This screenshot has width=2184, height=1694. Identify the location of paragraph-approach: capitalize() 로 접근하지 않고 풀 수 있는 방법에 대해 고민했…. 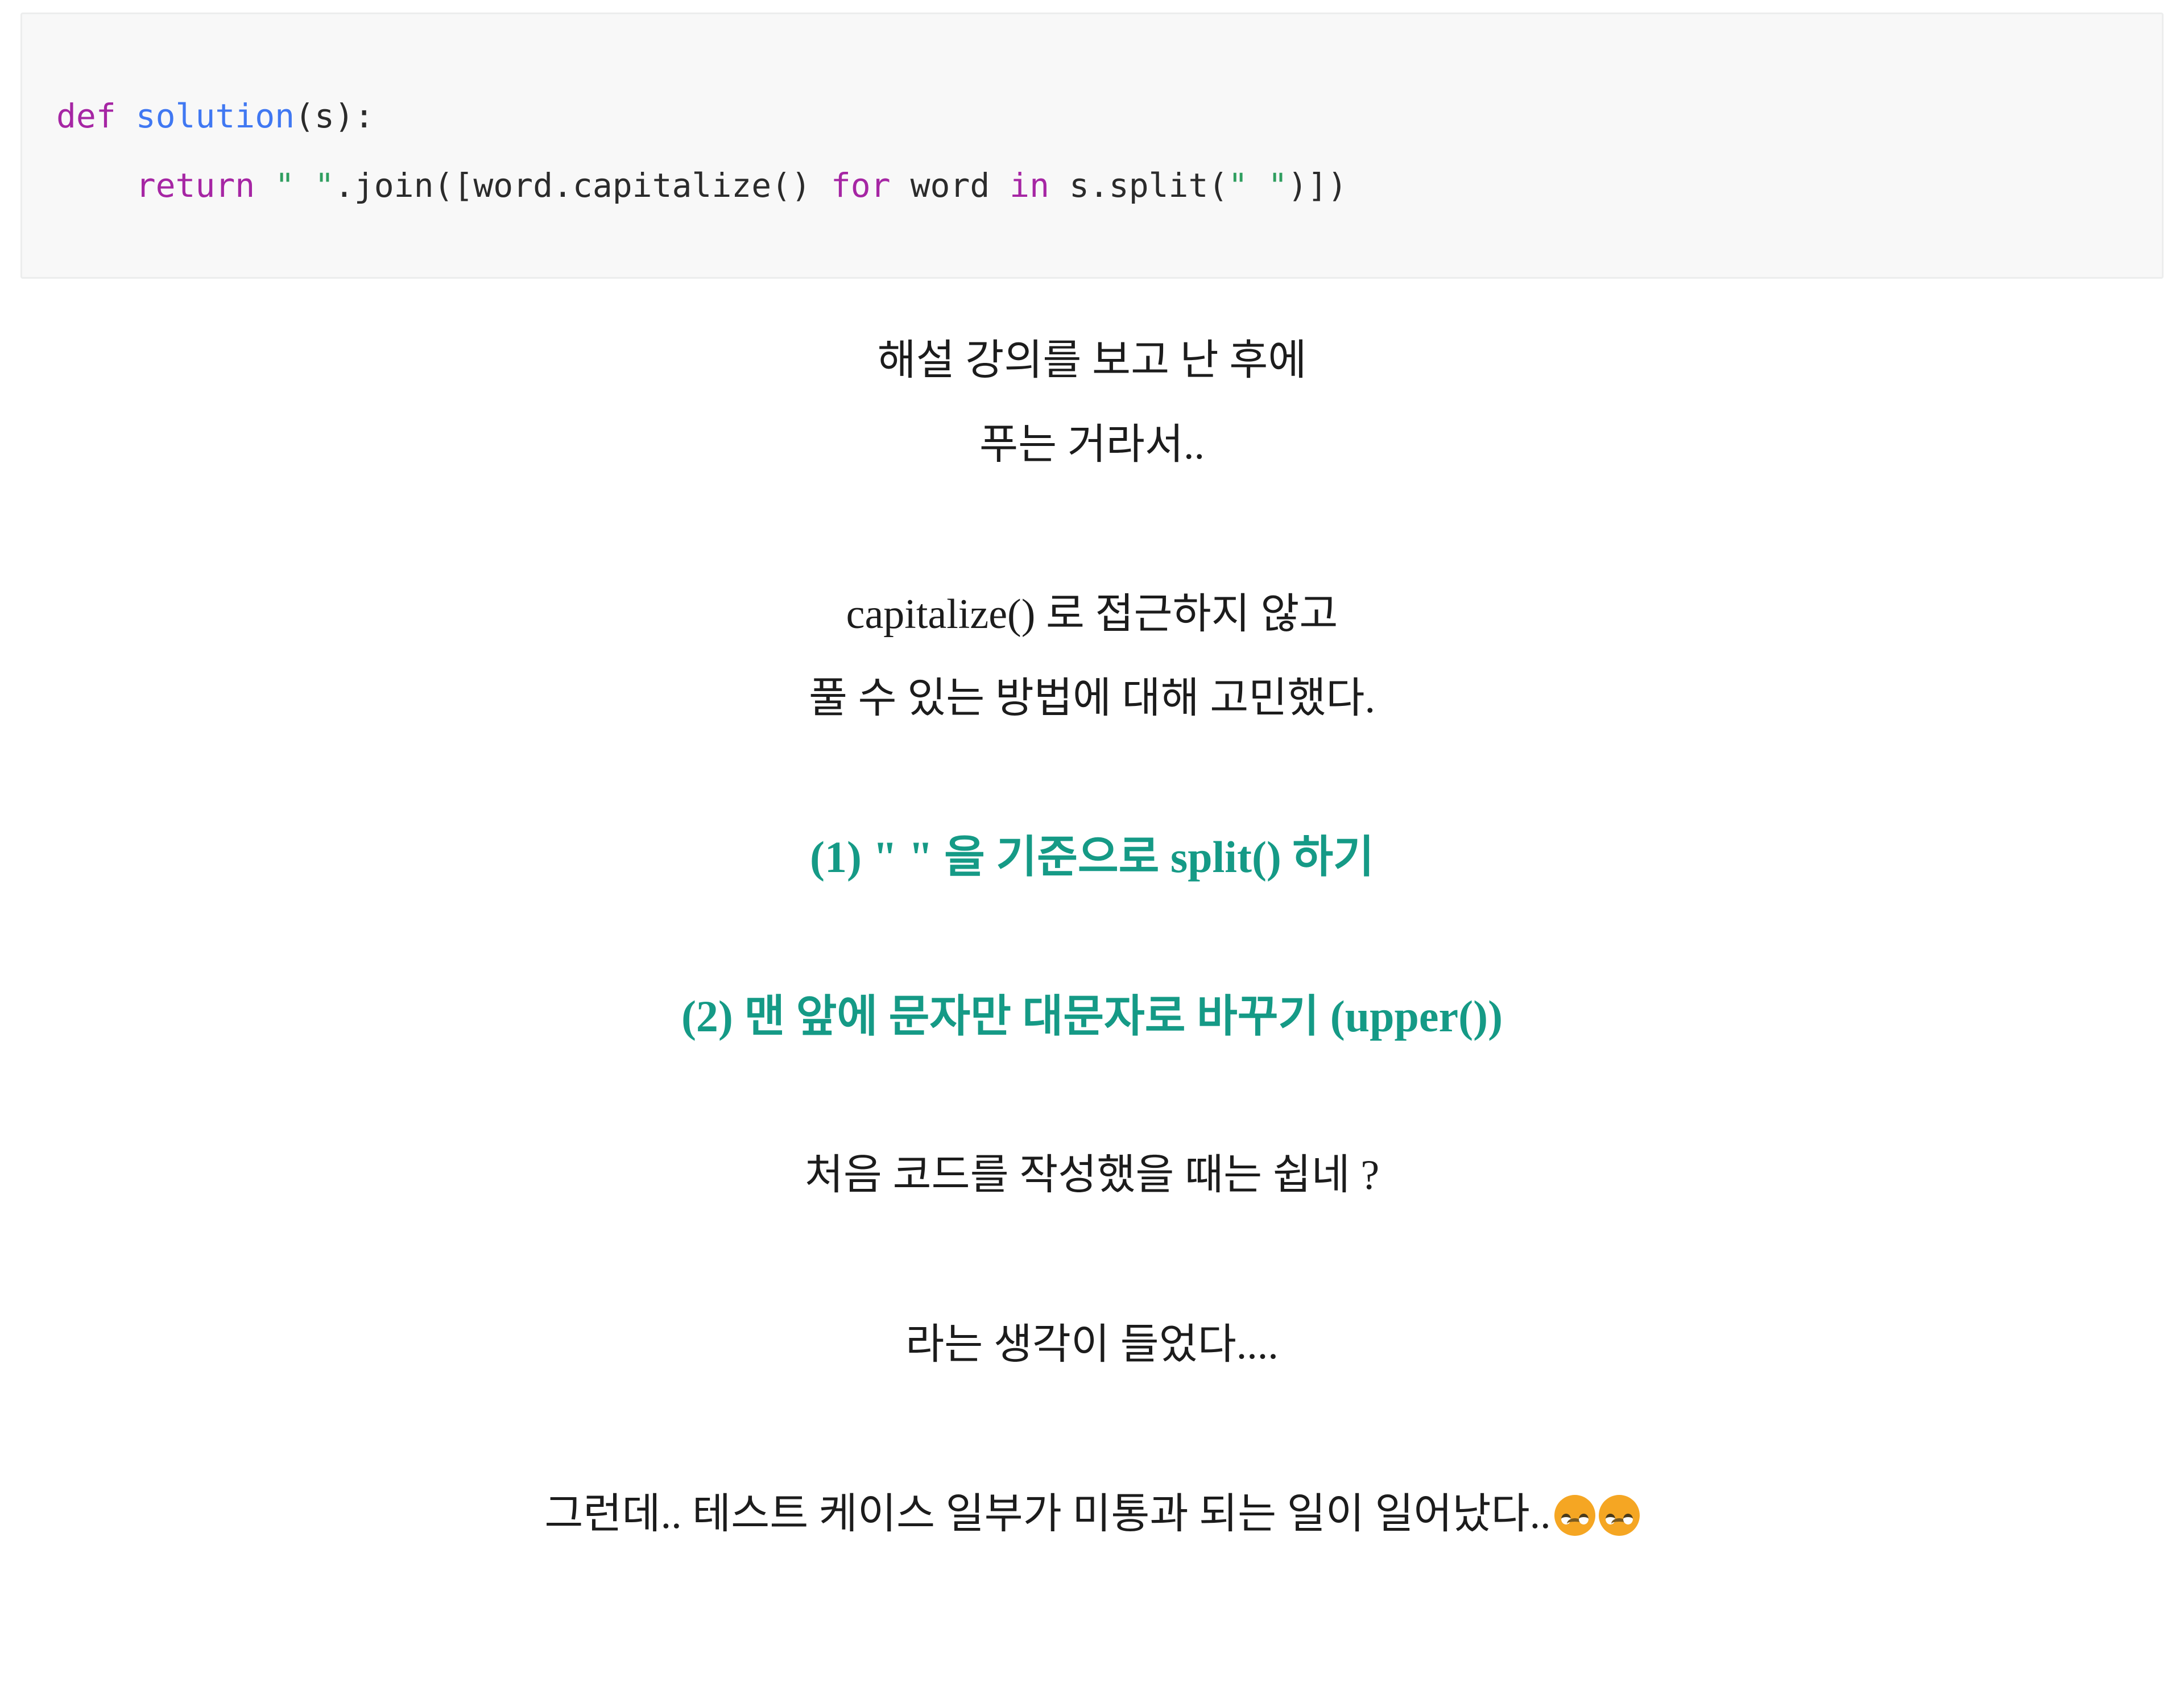
(1092, 657).